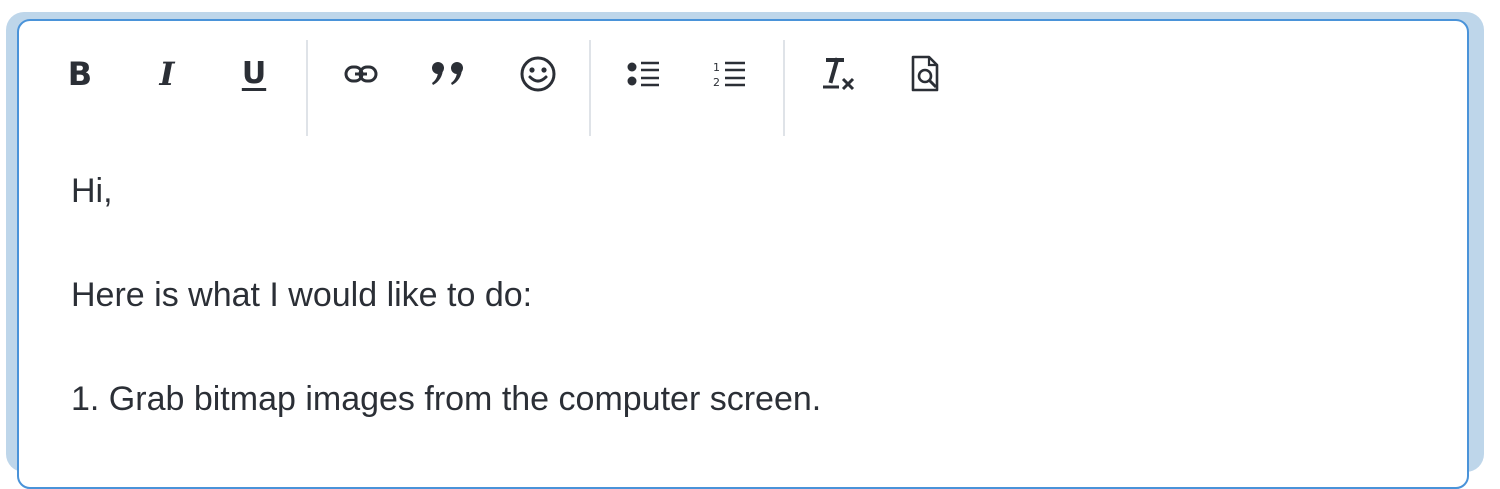 This screenshot has width=1500, height=489. Describe the element at coordinates (92, 191) in the screenshot. I see `paragraph-greeting: Hi,` at that location.